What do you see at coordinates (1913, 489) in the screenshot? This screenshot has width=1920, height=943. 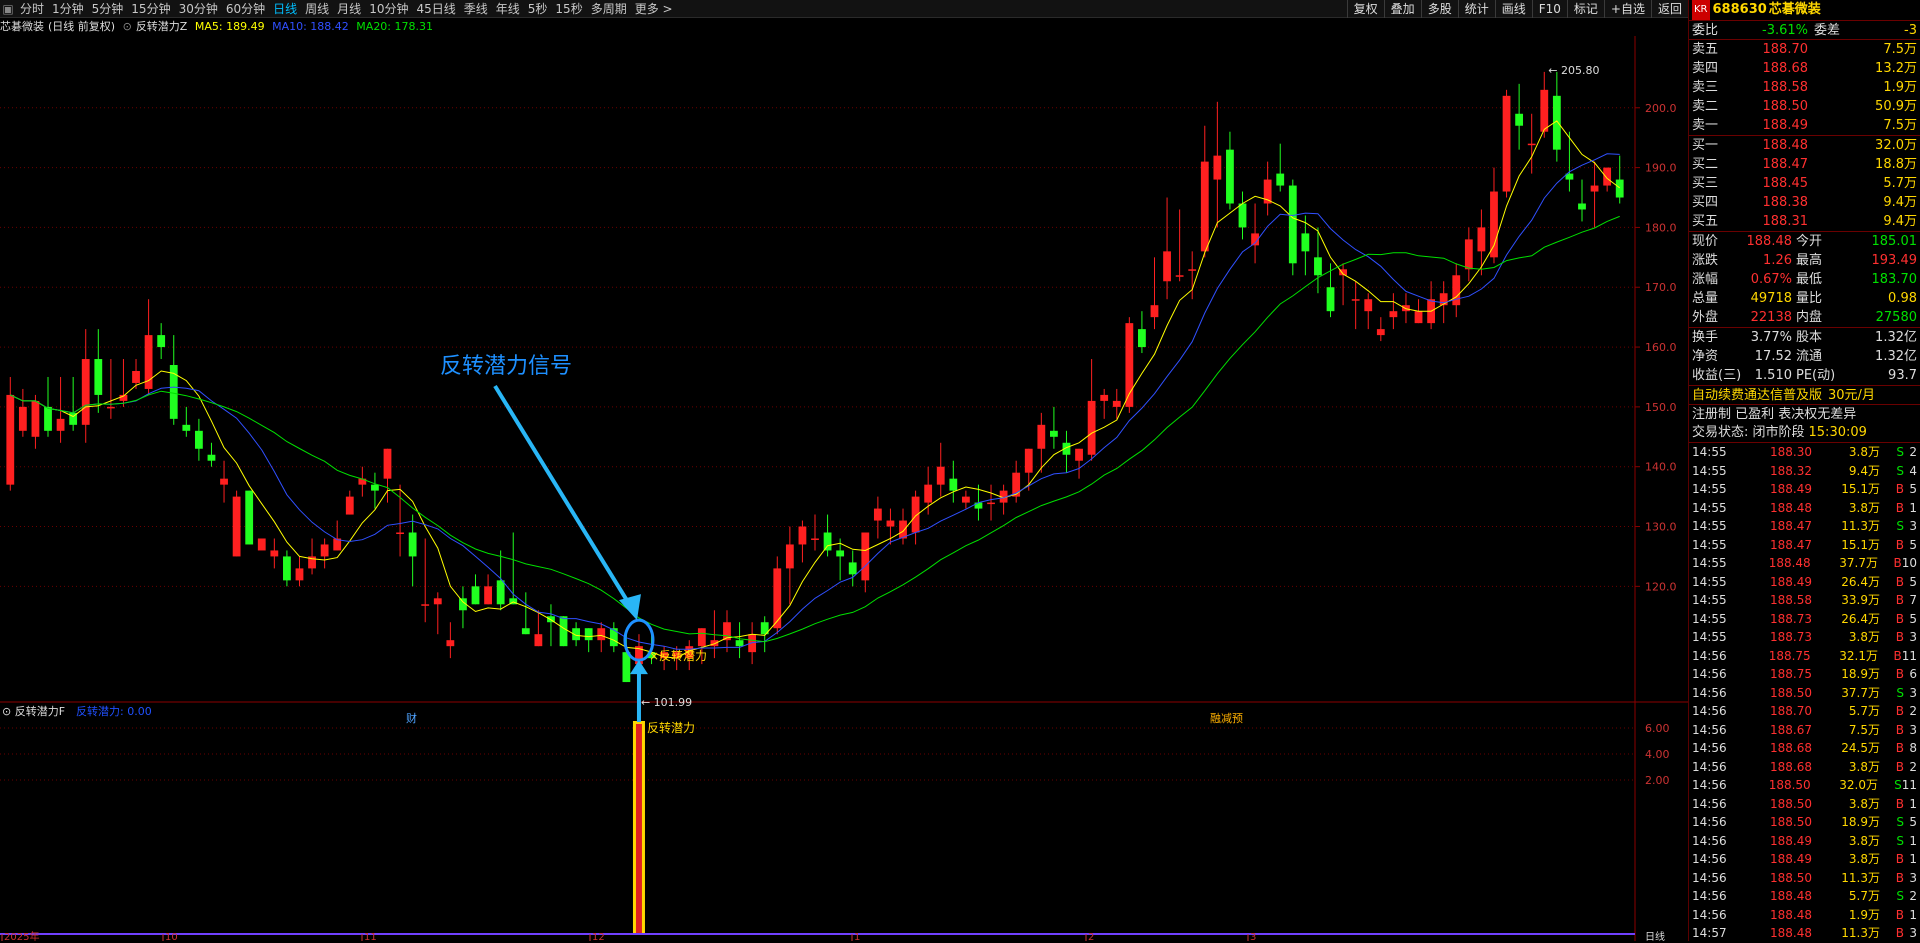 I see `tick-count: 5` at bounding box center [1913, 489].